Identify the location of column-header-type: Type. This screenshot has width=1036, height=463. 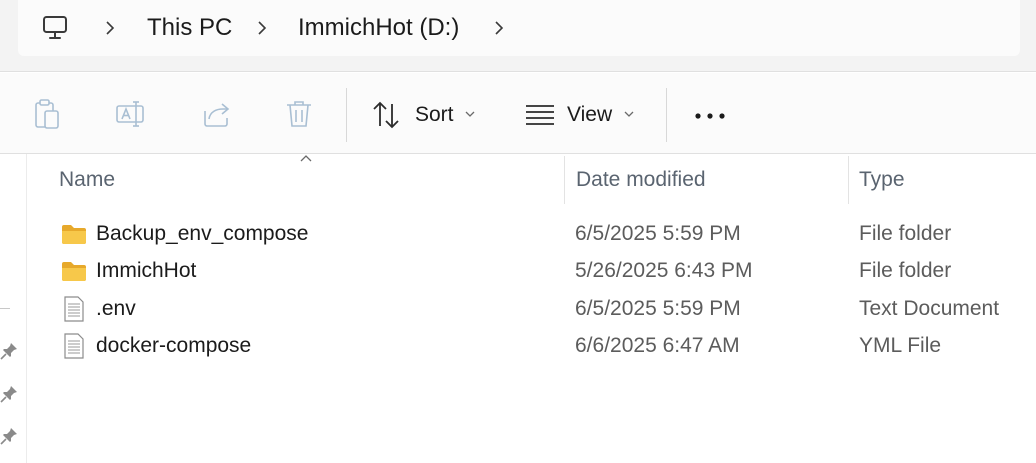
(882, 180).